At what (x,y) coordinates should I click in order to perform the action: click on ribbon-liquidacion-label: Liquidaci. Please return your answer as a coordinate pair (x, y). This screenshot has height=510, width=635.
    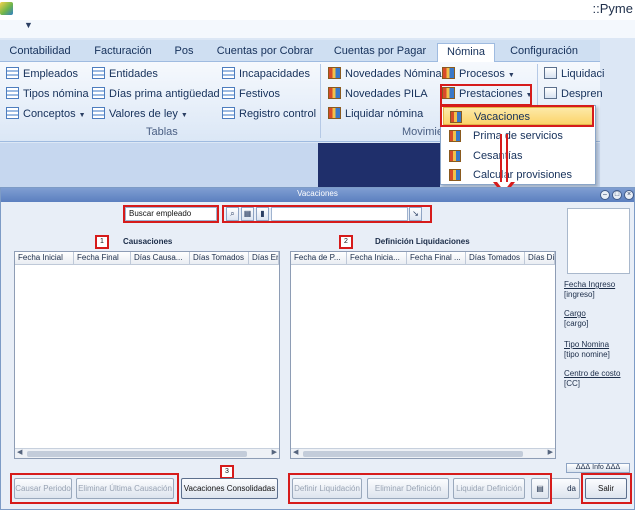
    Looking at the image, I should click on (583, 74).